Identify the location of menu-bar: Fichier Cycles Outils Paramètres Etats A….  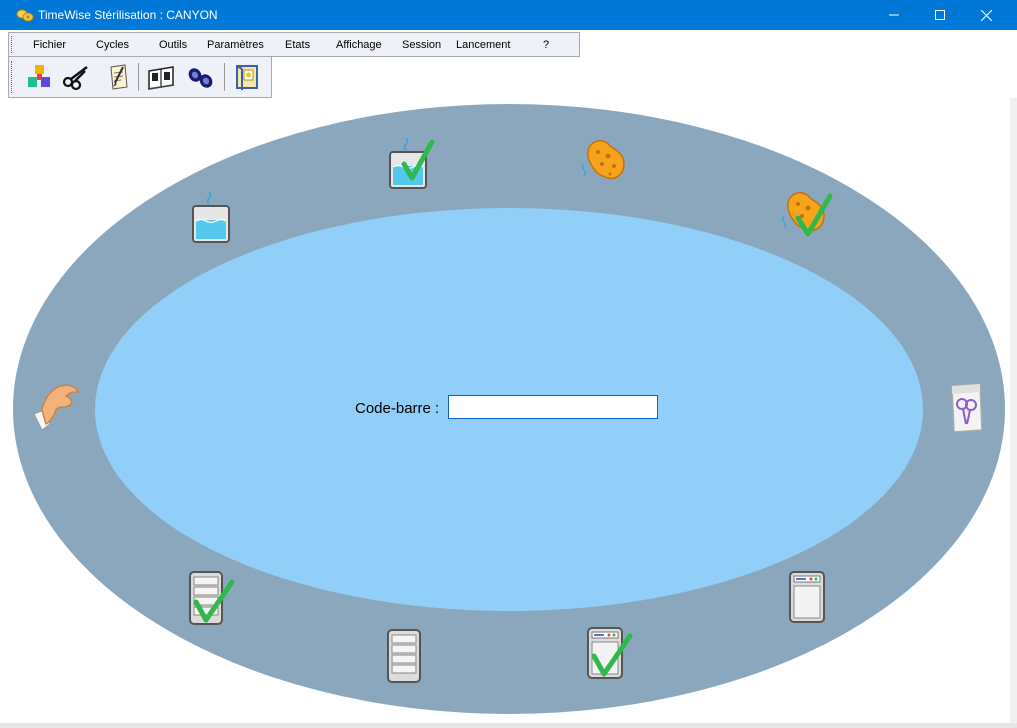
(294, 44).